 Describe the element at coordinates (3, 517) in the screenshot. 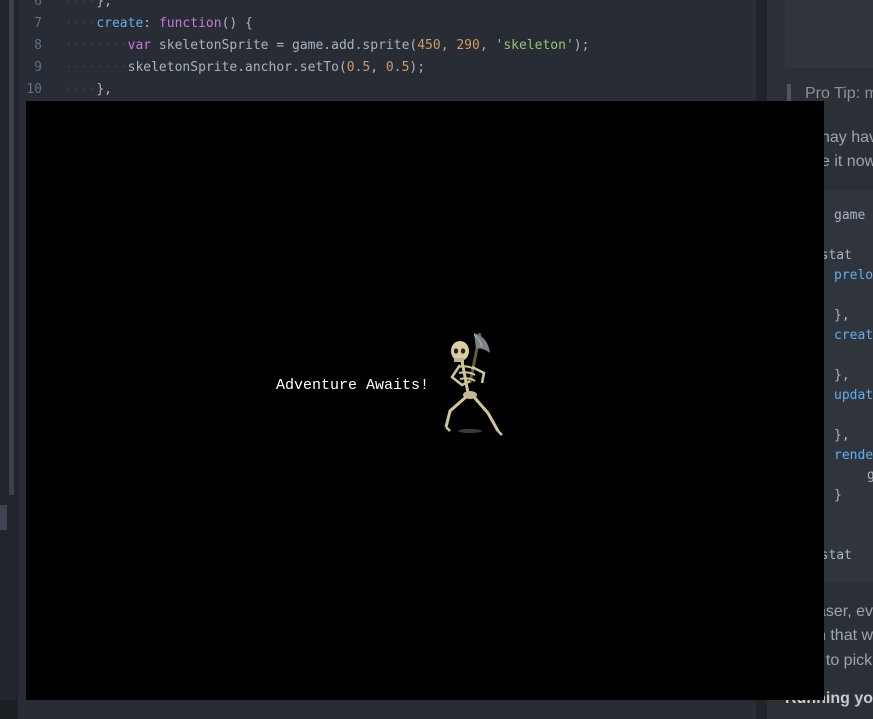

I see `gutter-marker` at that location.